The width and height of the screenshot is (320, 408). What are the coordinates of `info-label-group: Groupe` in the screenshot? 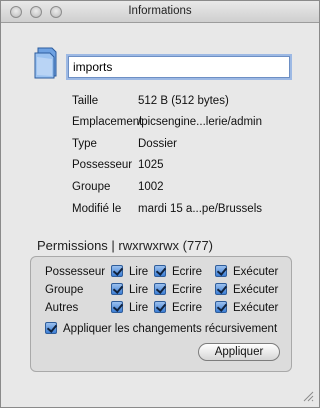 It's located at (91, 187).